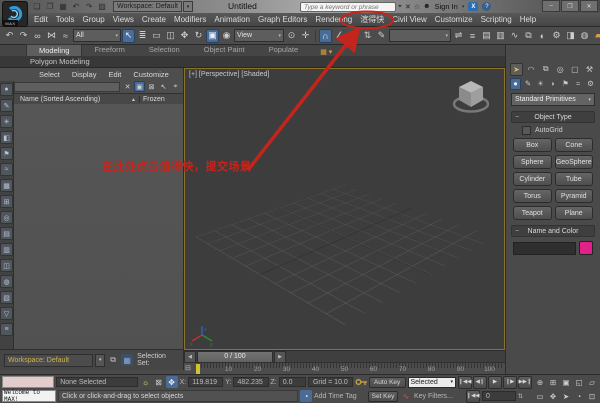 This screenshot has width=600, height=403. I want to click on utilities-tab-icon: ⚒, so click(589, 69).